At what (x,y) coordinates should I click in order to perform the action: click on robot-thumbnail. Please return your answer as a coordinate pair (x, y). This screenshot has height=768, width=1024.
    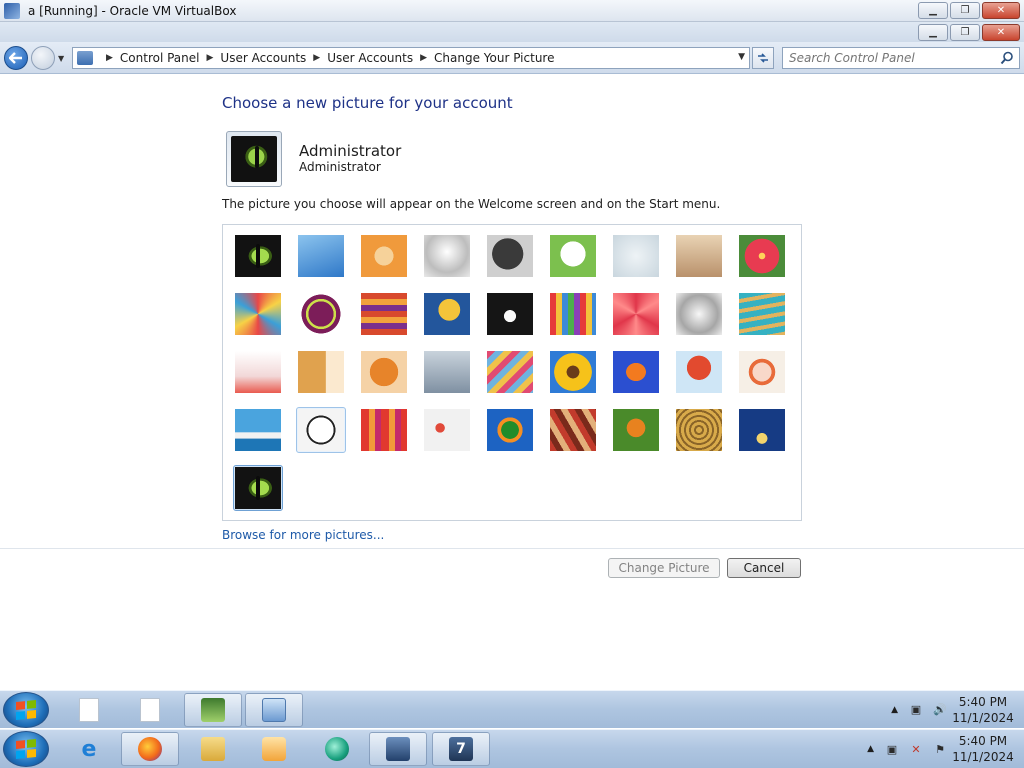
    Looking at the image, I should click on (447, 256).